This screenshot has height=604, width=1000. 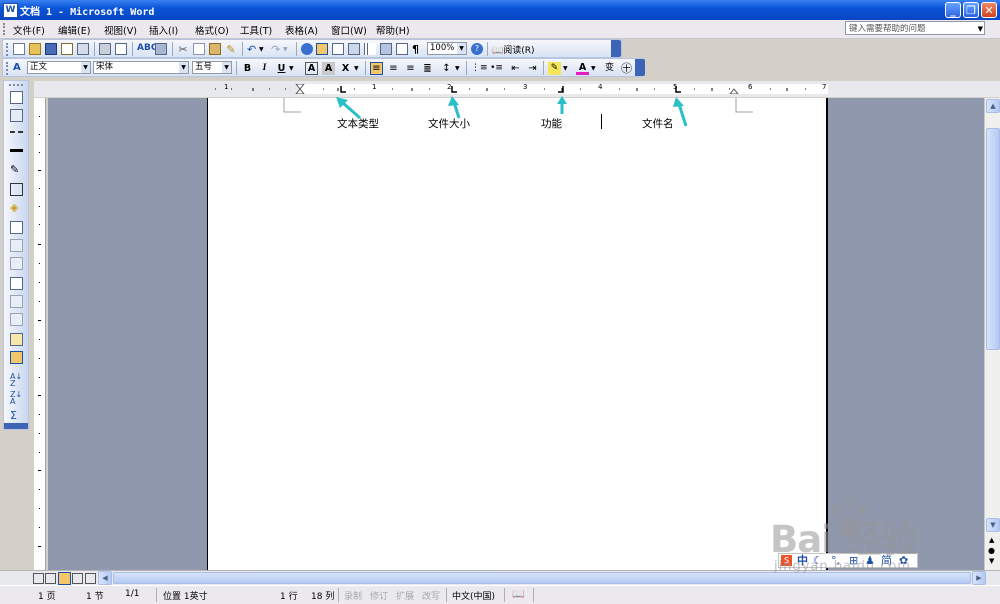 I want to click on undo-dropdown-icon: ▼, so click(x=265, y=52).